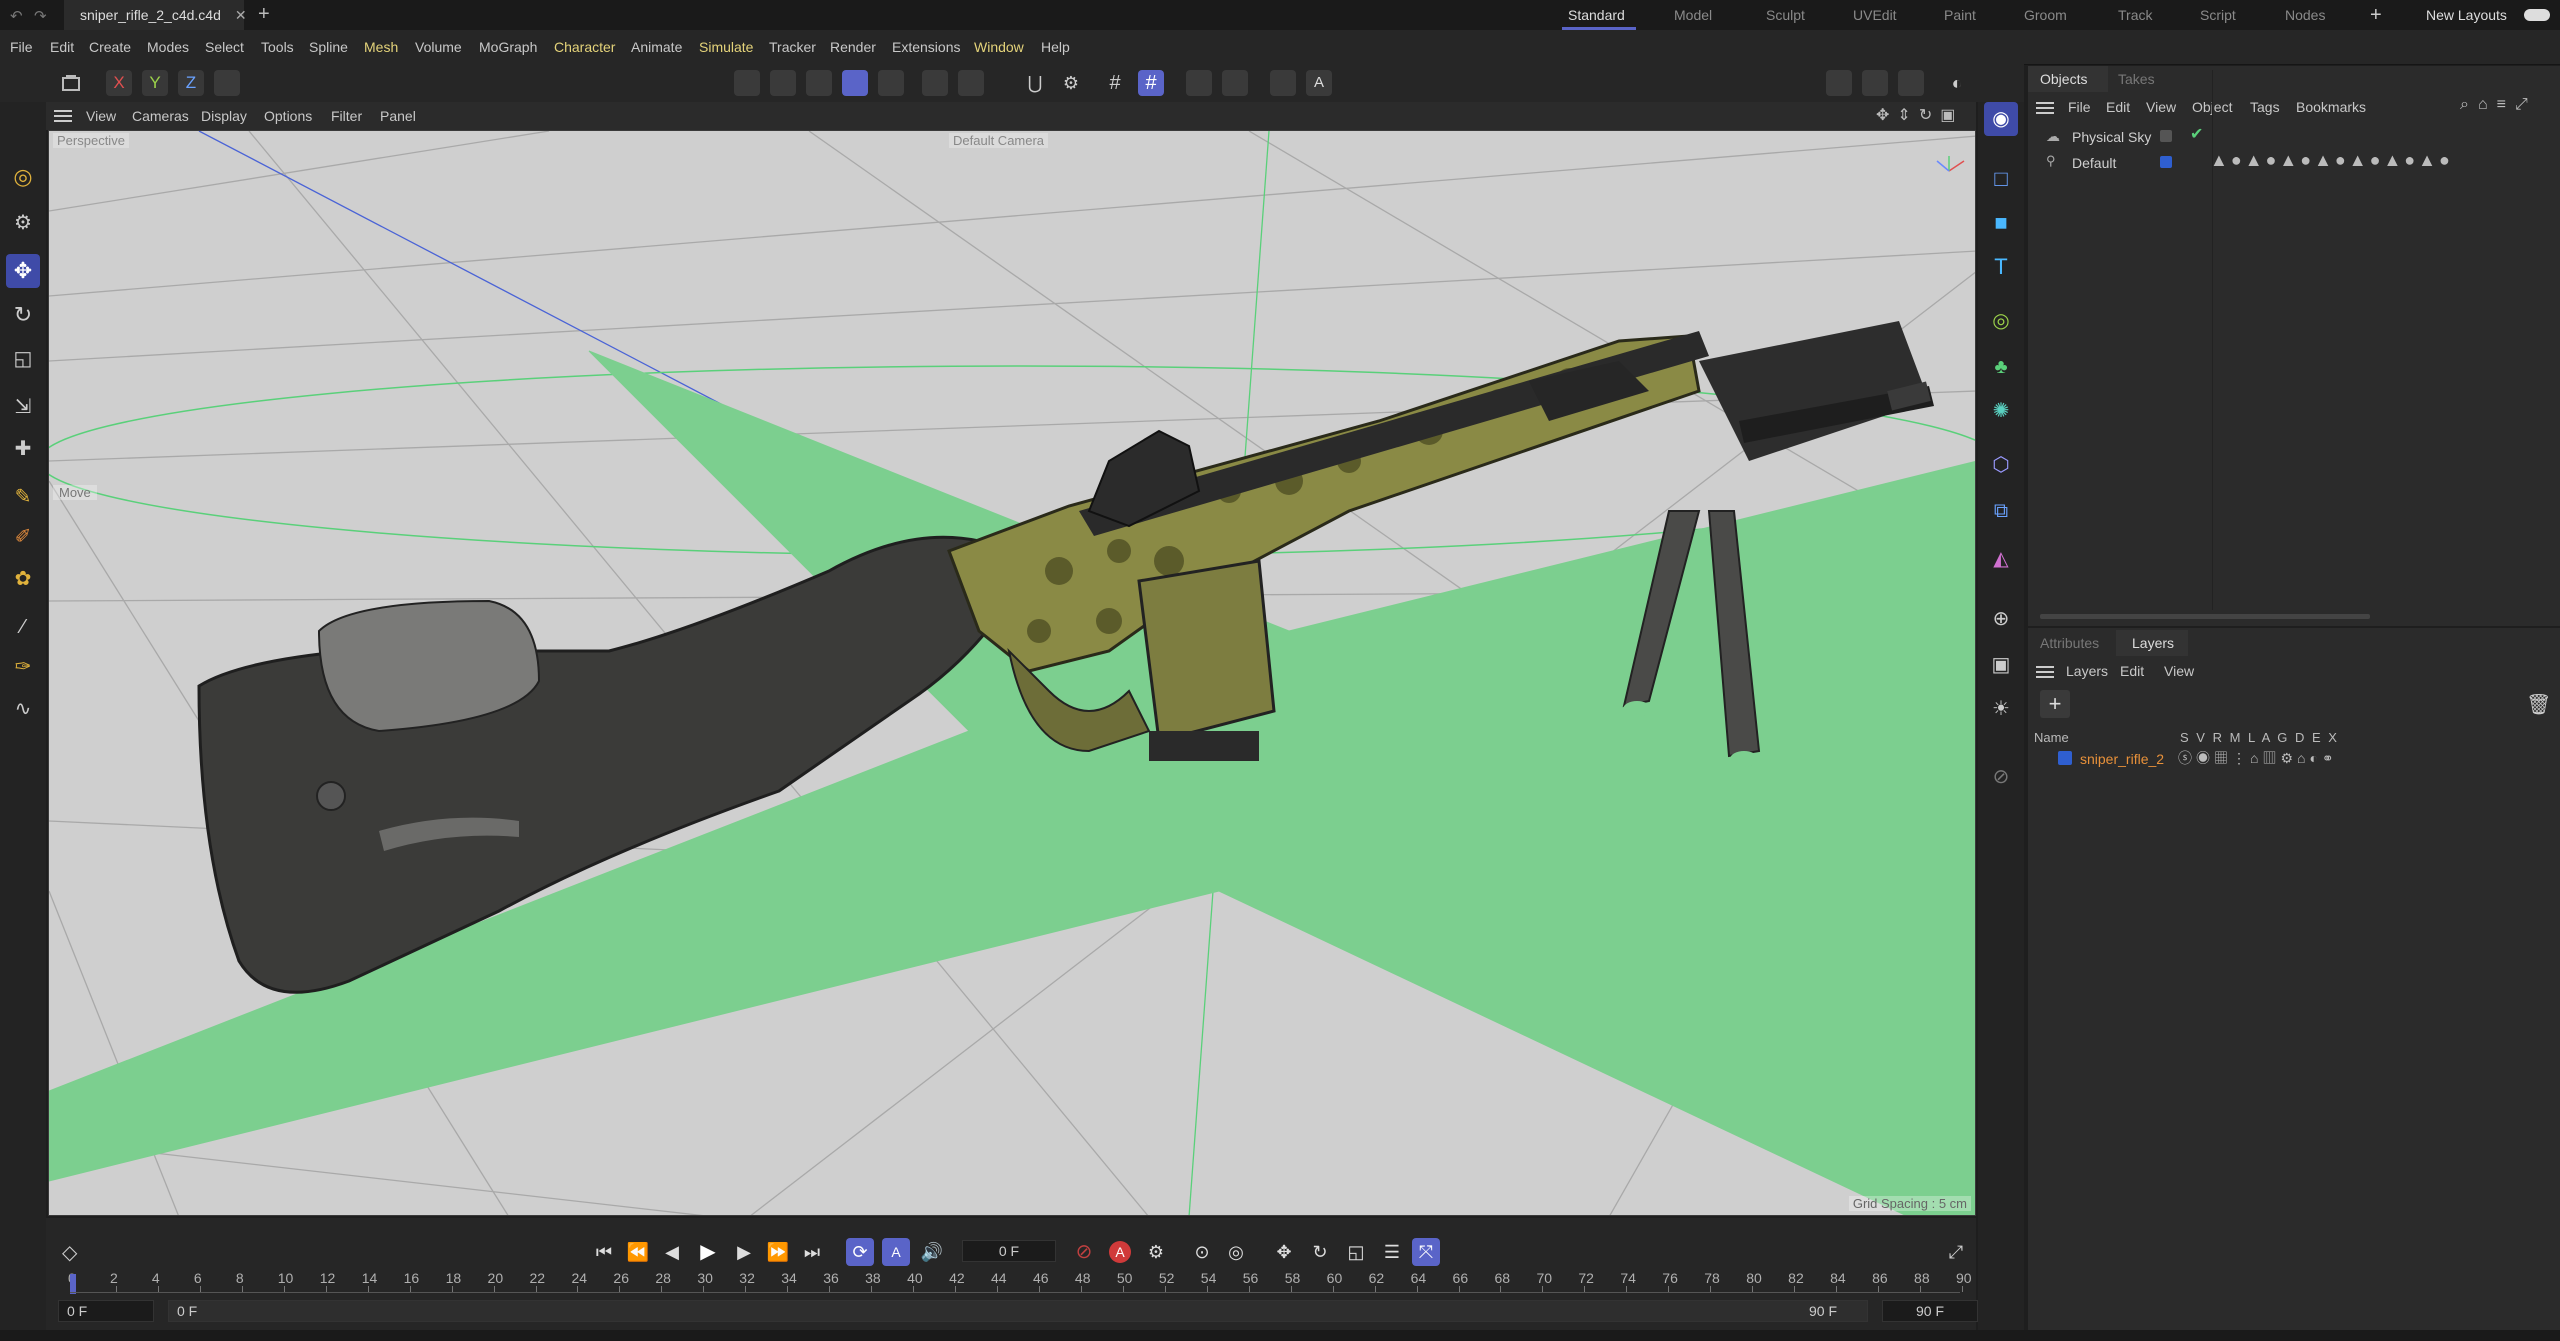  I want to click on layers-menu-icon, so click(2045, 672).